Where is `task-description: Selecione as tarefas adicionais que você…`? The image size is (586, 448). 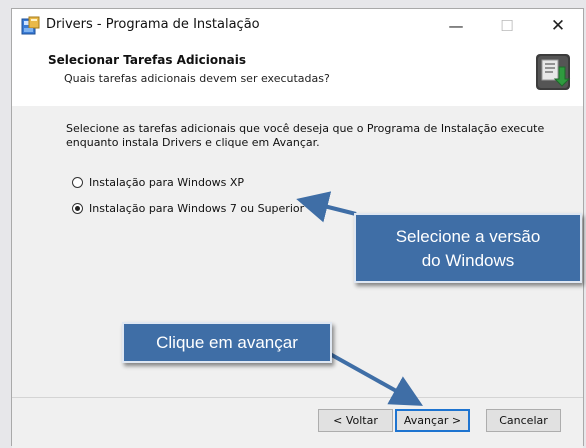
task-description: Selecione as tarefas adicionais que você… is located at coordinates (305, 135).